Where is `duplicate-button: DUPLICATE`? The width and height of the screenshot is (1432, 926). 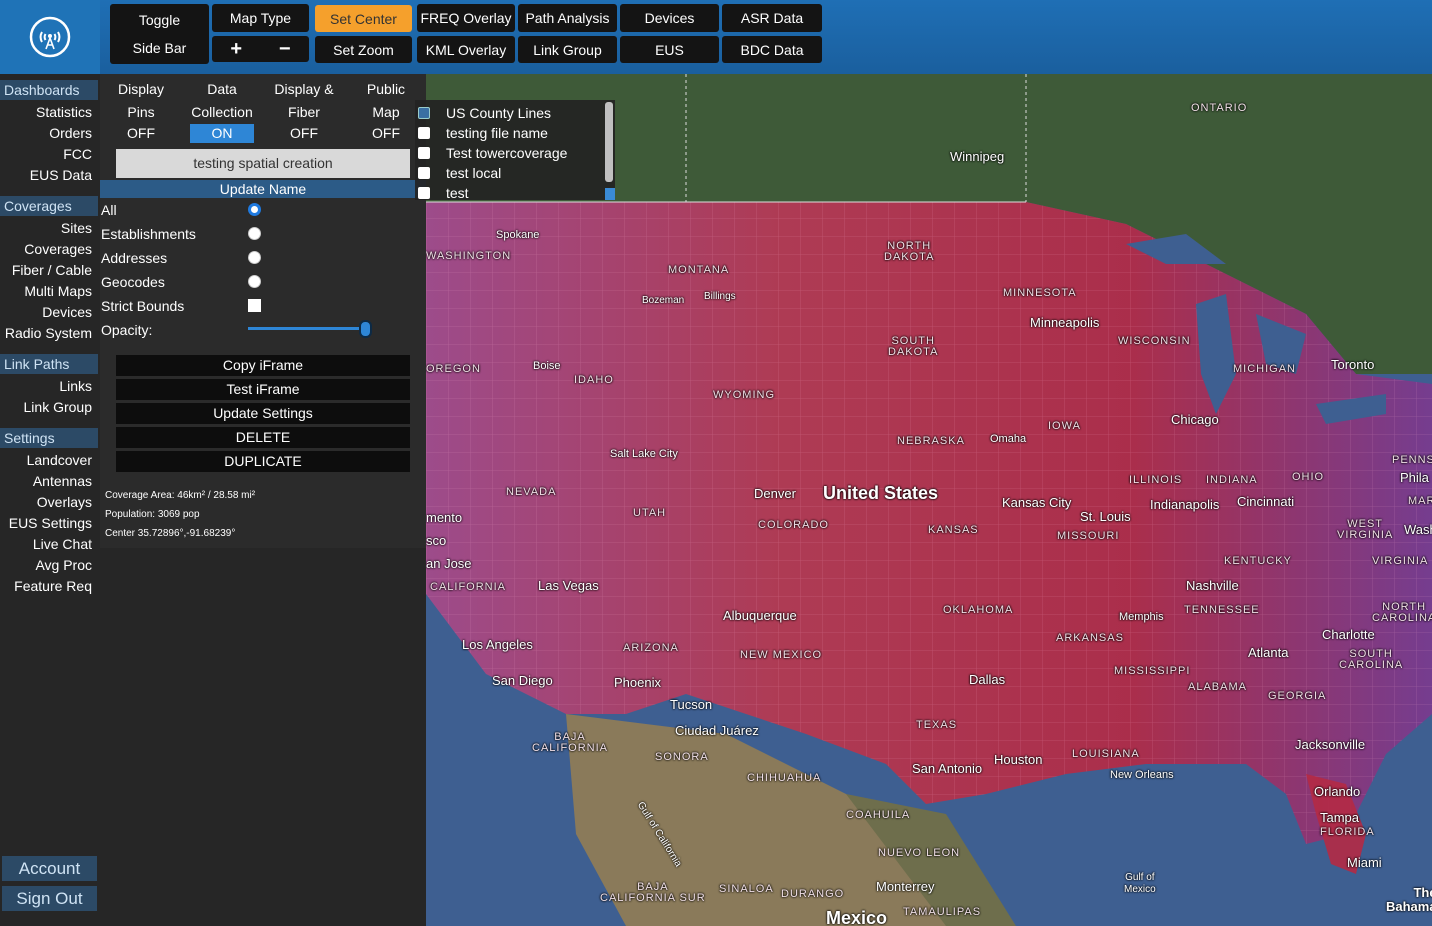 duplicate-button: DUPLICATE is located at coordinates (263, 461).